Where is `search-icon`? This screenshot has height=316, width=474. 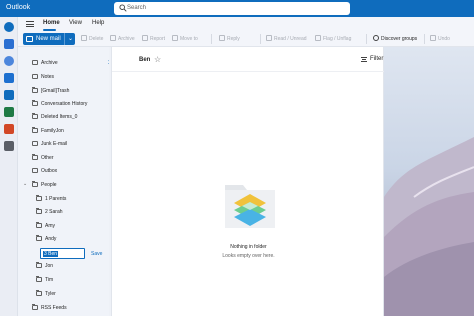 search-icon is located at coordinates (123, 8).